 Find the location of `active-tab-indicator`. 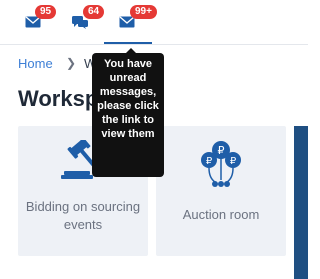

active-tab-indicator is located at coordinates (128, 43).